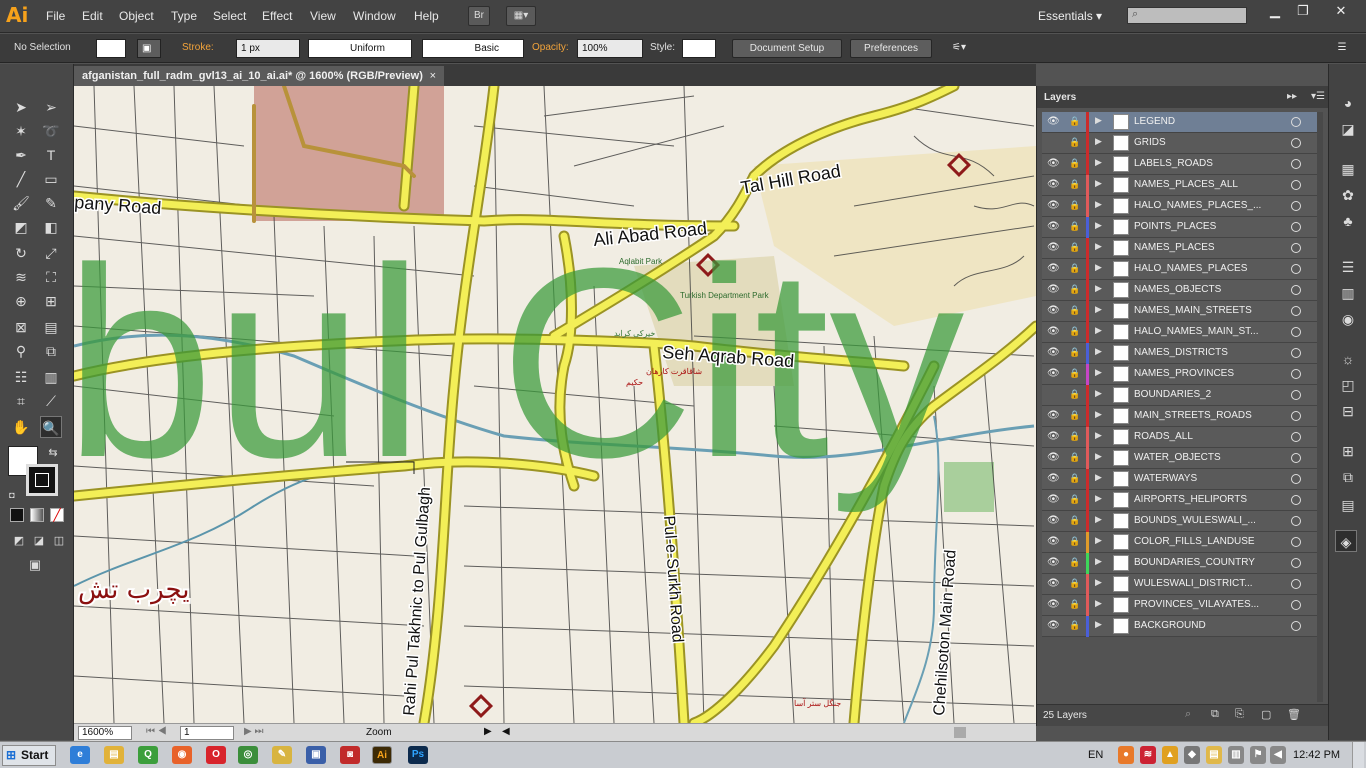 The image size is (1366, 768). Describe the element at coordinates (787, 48) in the screenshot. I see `document-setup-button: Document Setup` at that location.